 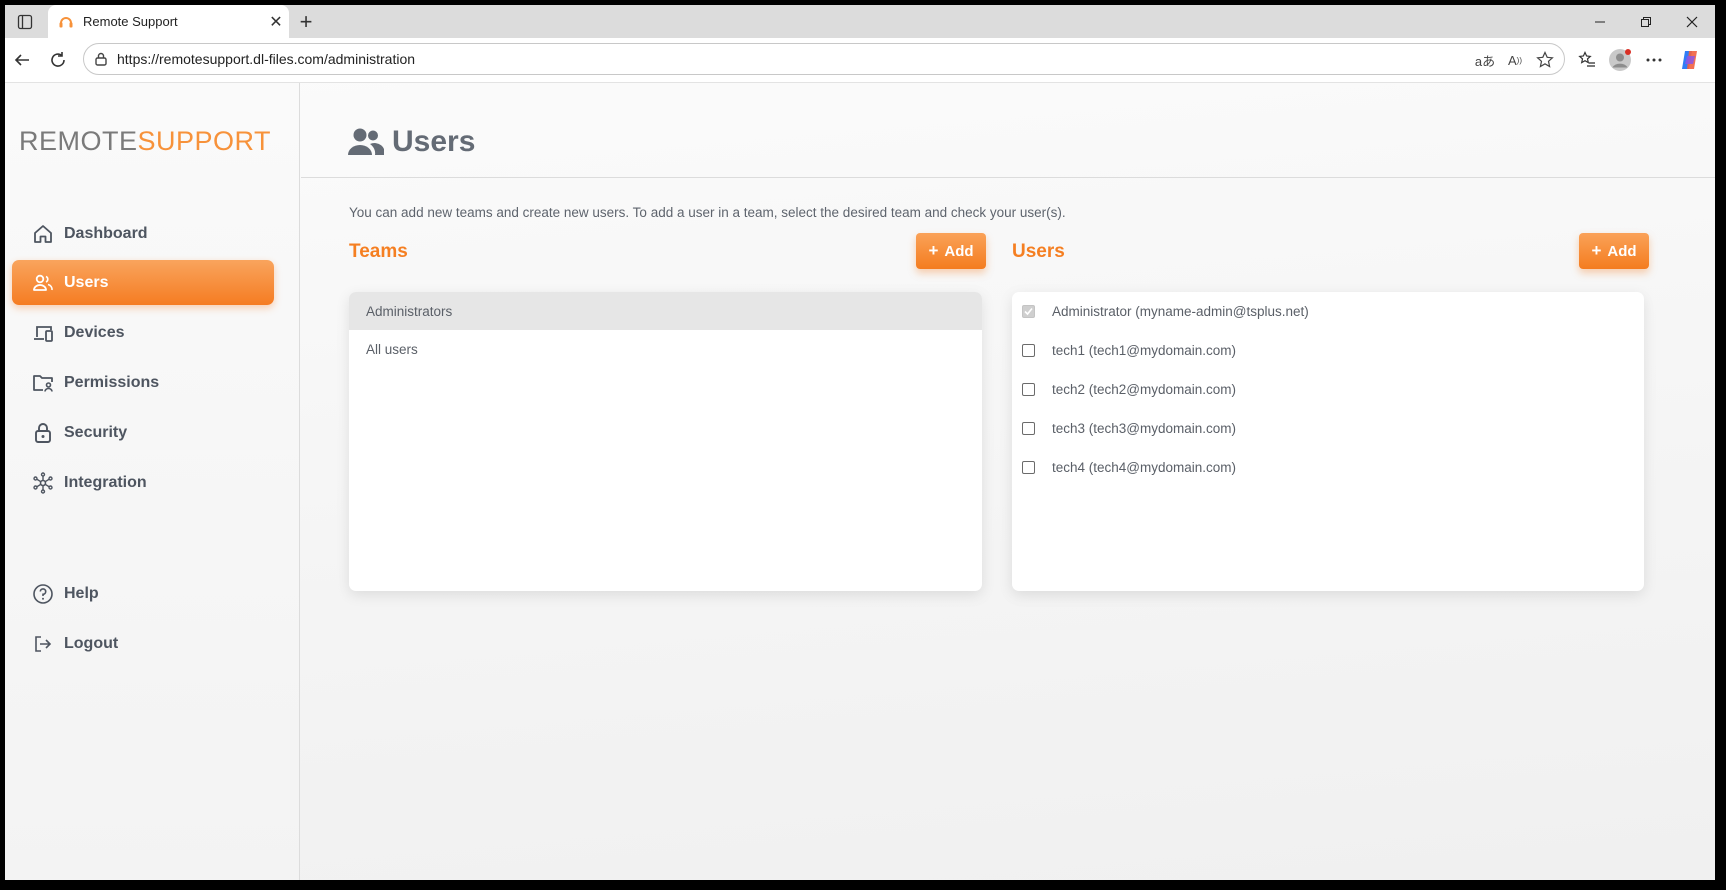 I want to click on remote-support-favicon-icon, so click(x=66, y=22).